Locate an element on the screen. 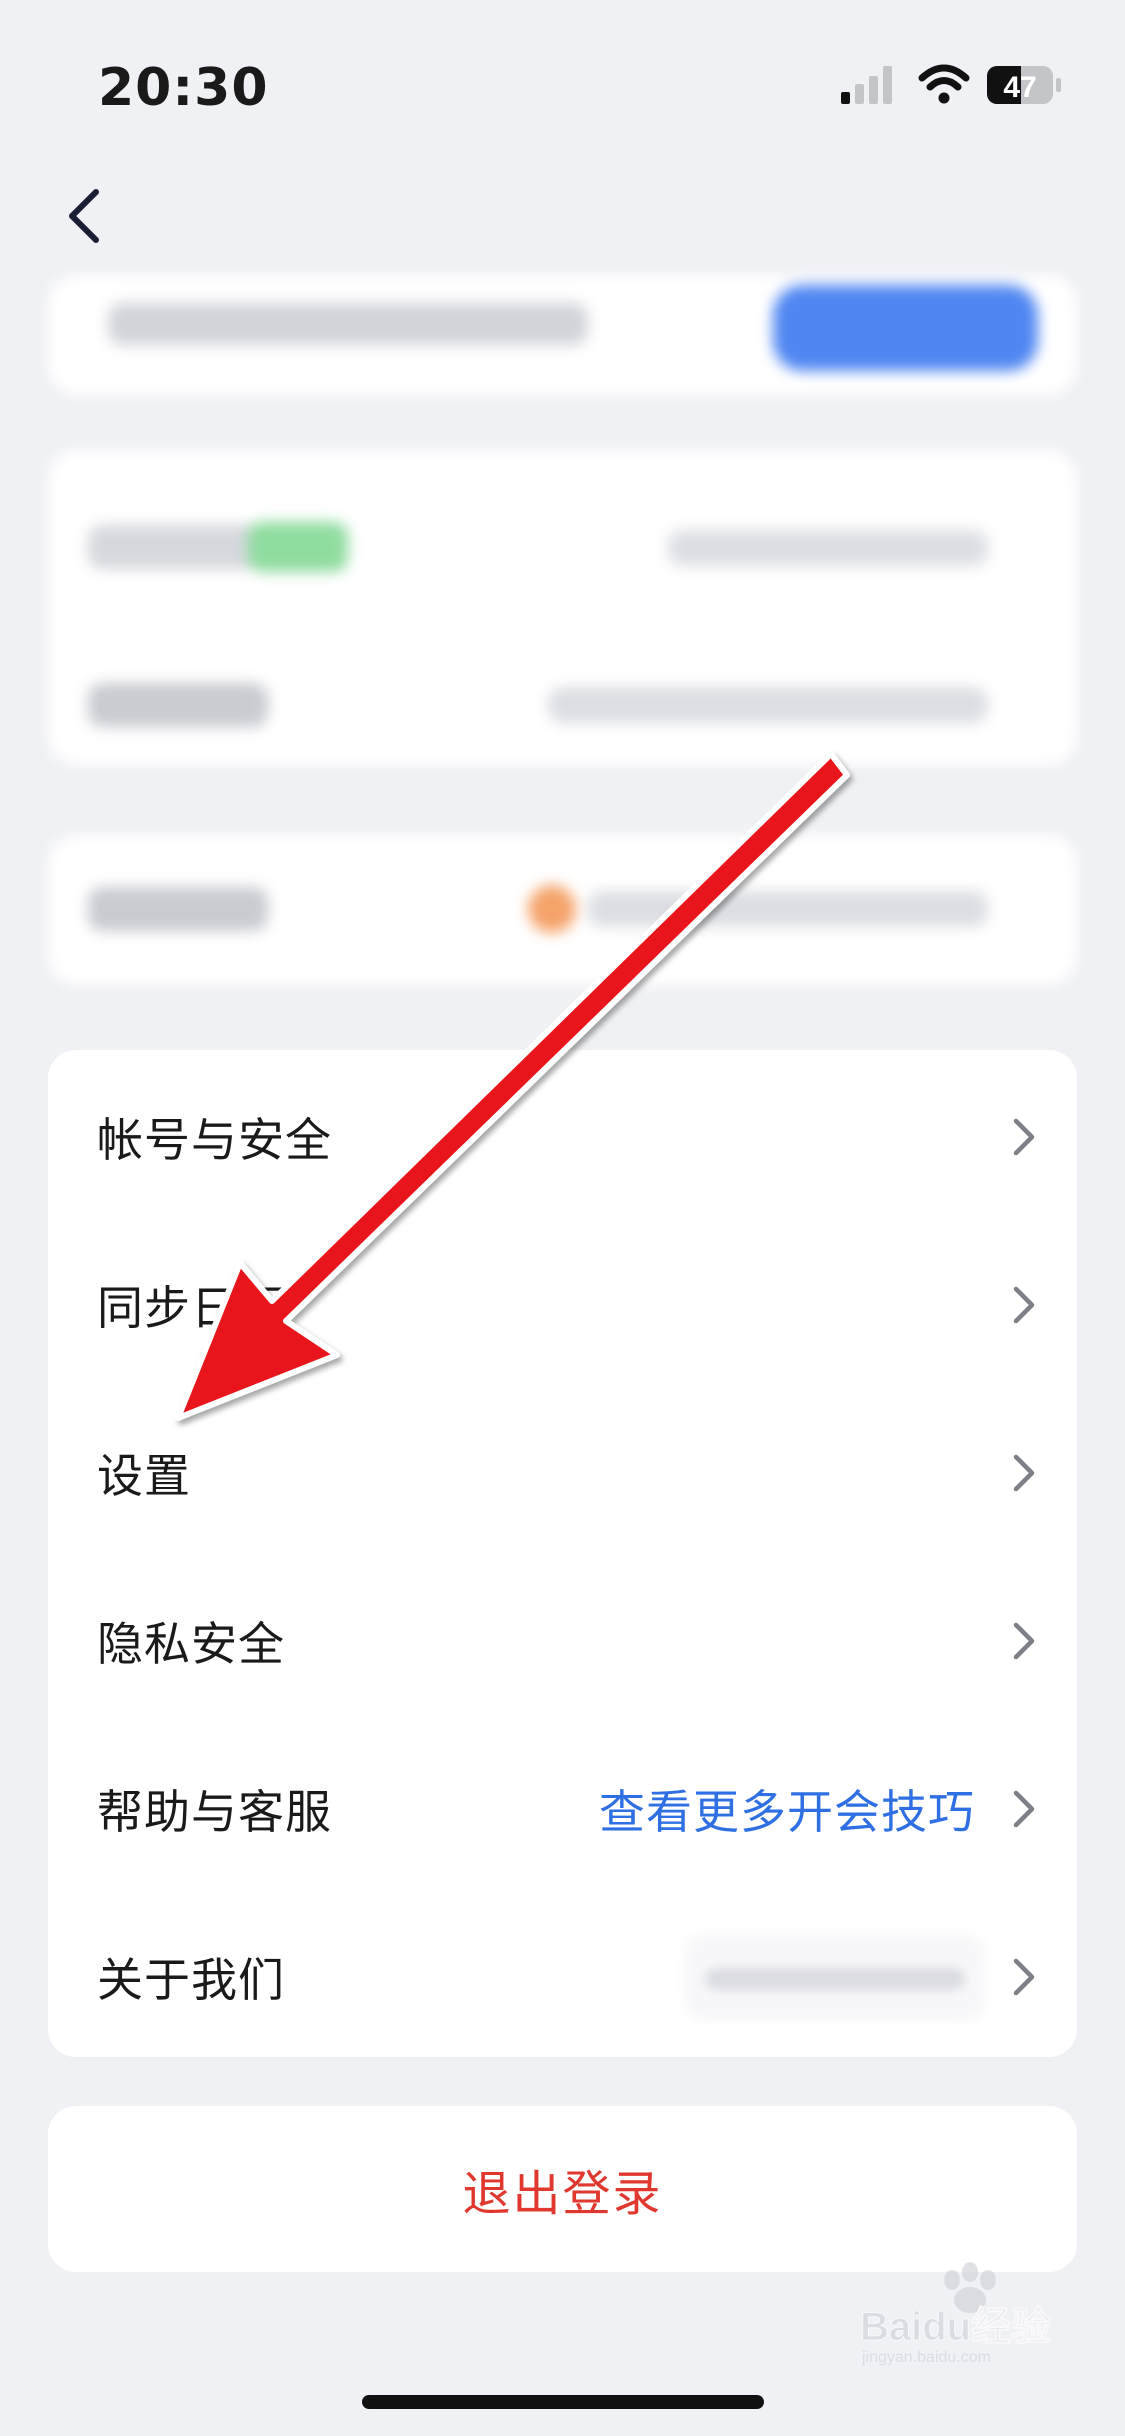 Image resolution: width=1125 pixels, height=2436 pixels. back-button is located at coordinates (85, 216).